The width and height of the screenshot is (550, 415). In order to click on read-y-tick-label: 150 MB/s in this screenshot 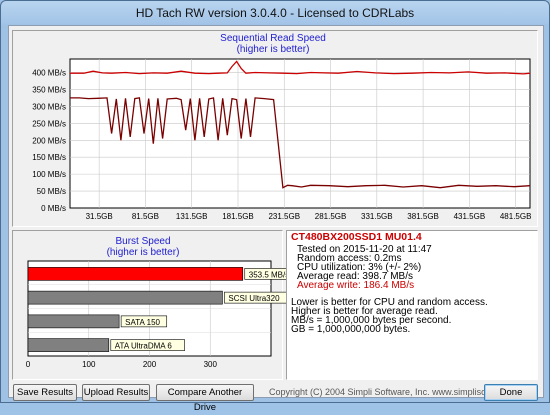, I will do `click(49, 157)`.